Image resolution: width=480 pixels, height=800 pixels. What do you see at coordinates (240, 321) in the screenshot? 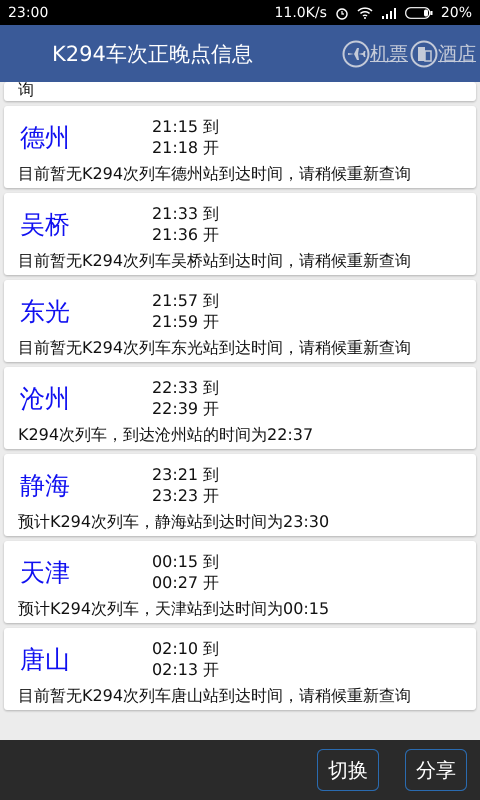
I see `stop-card: 东光 21:57 到 21:59 开 目前暂无K294次列车东光站到达时间，请稍候重新查询` at bounding box center [240, 321].